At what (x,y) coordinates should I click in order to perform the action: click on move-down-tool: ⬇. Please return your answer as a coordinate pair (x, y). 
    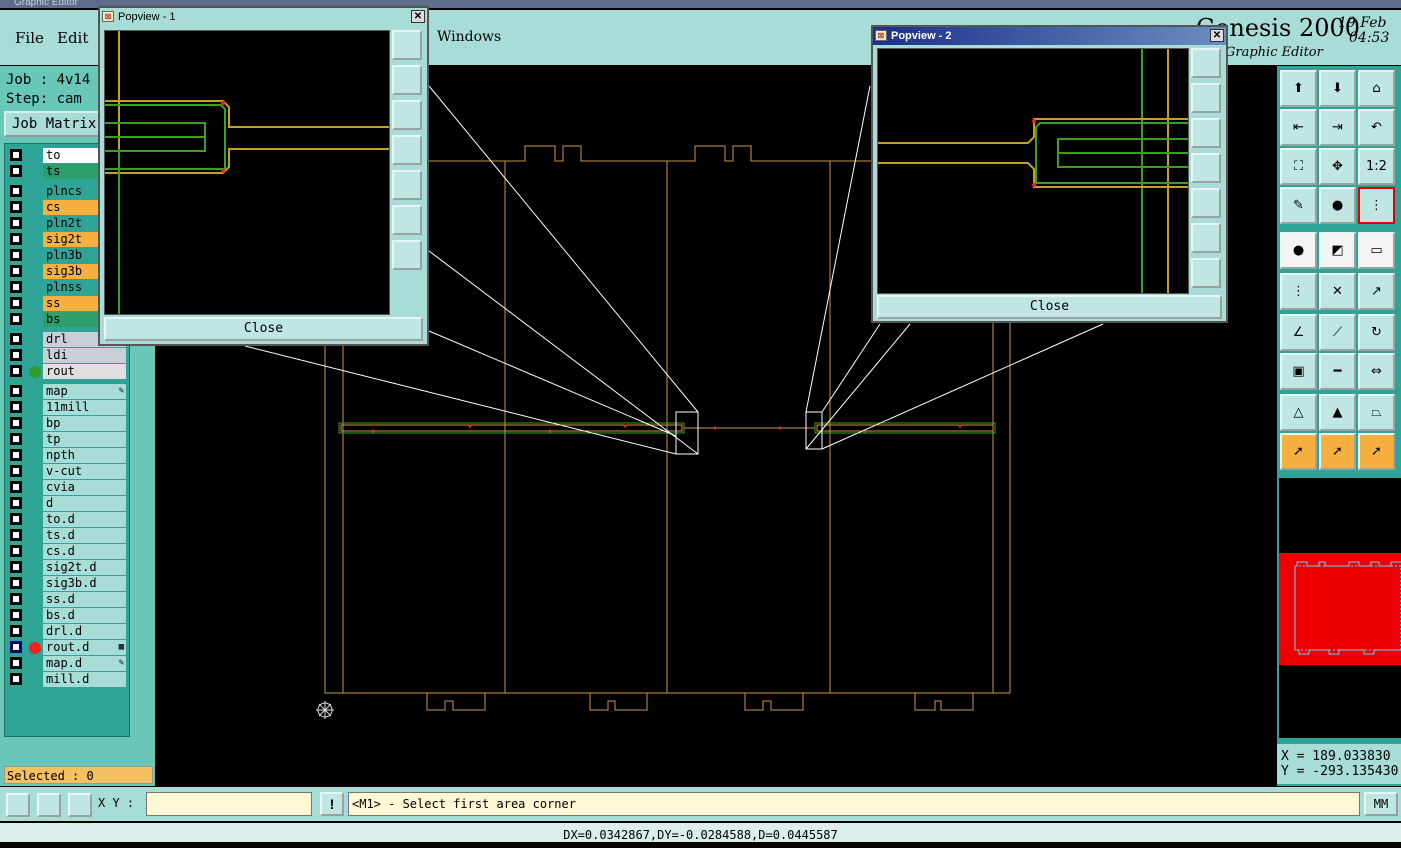
    Looking at the image, I should click on (1337, 88).